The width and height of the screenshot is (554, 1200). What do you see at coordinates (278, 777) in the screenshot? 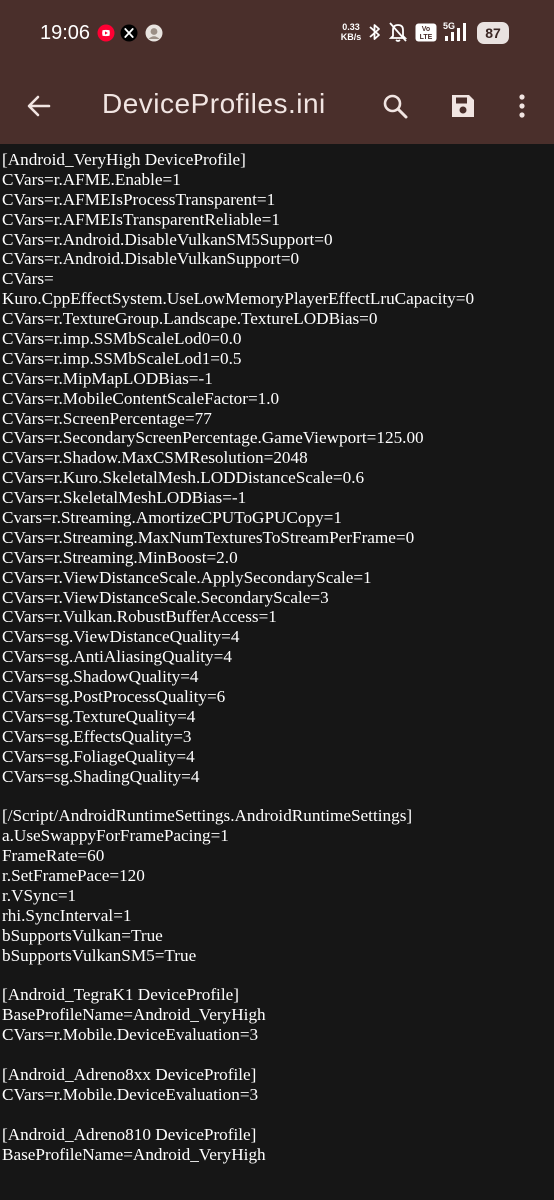
I see `editor-line: CVars=sg.ShadingQuality=4` at bounding box center [278, 777].